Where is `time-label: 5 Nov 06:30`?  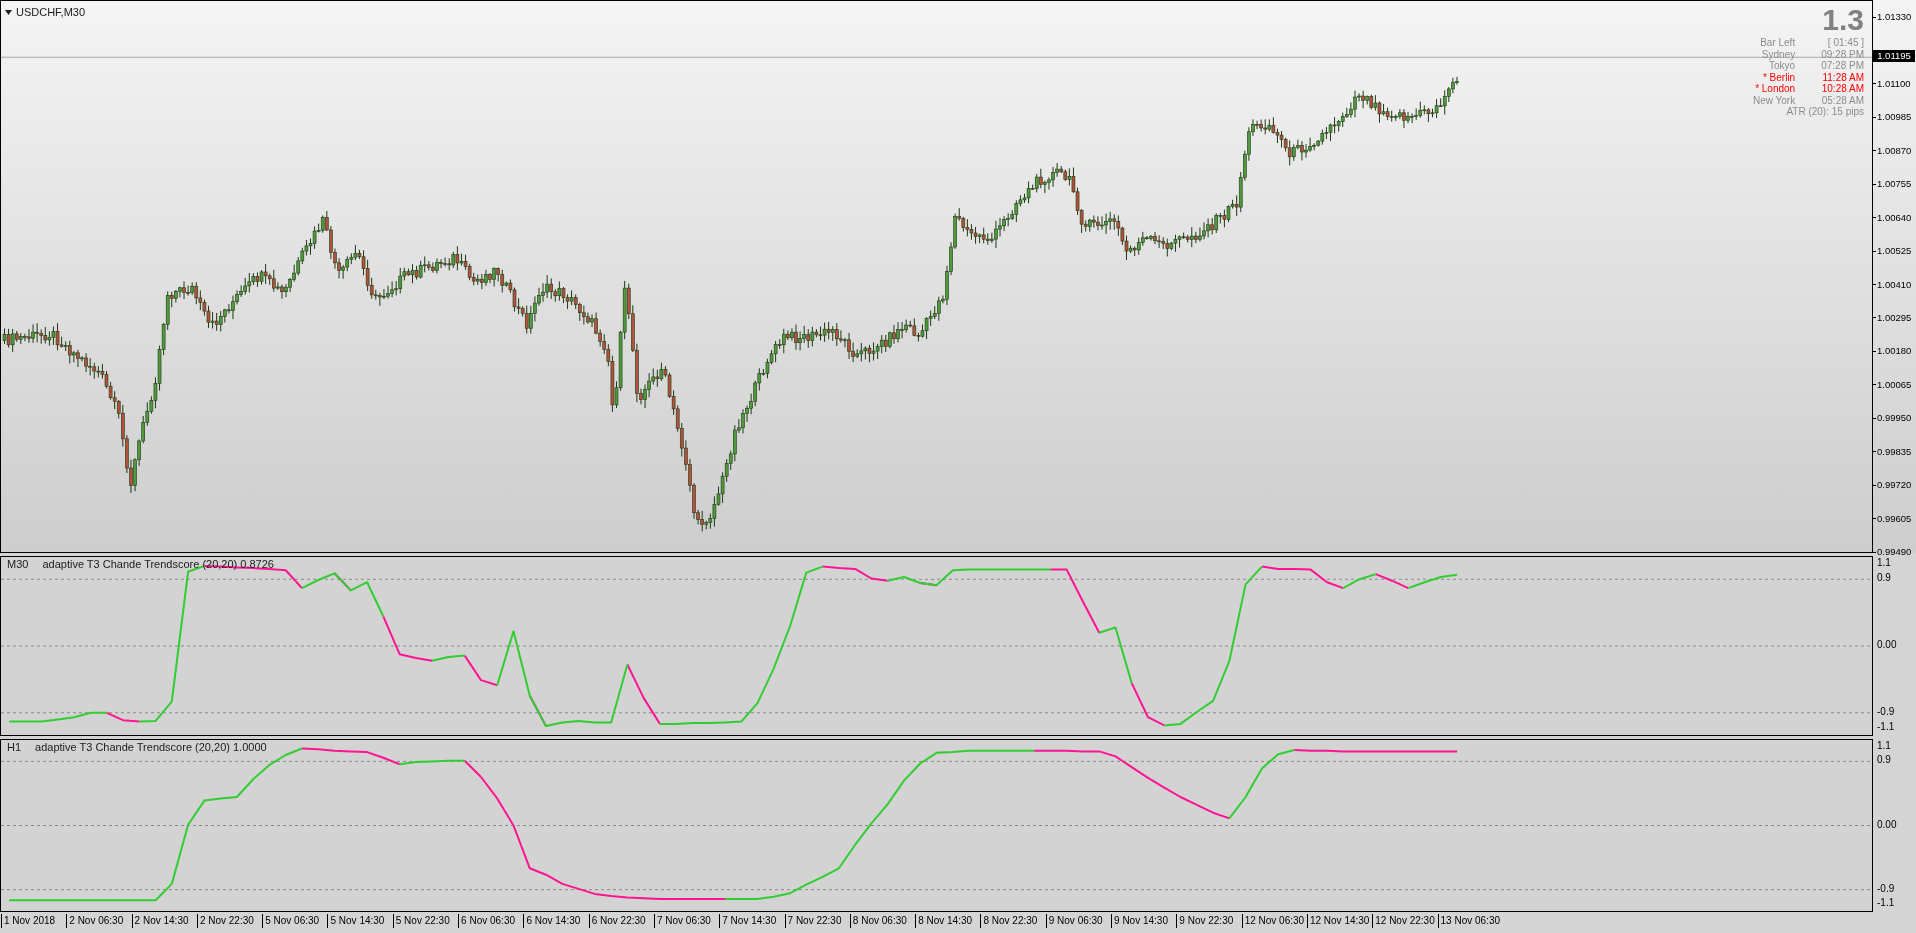
time-label: 5 Nov 06:30 is located at coordinates (295, 921).